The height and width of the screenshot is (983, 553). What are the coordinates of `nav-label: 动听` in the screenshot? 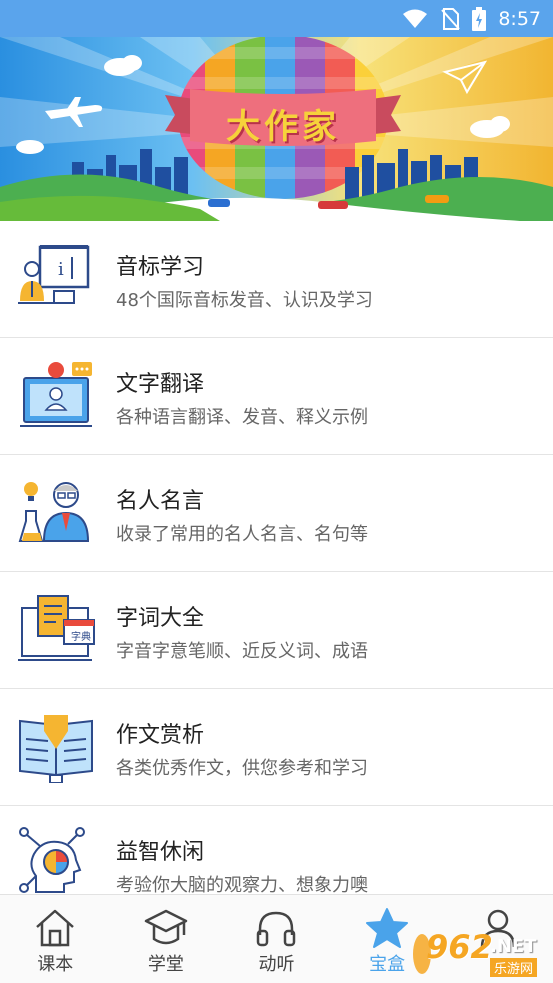 It's located at (276, 964).